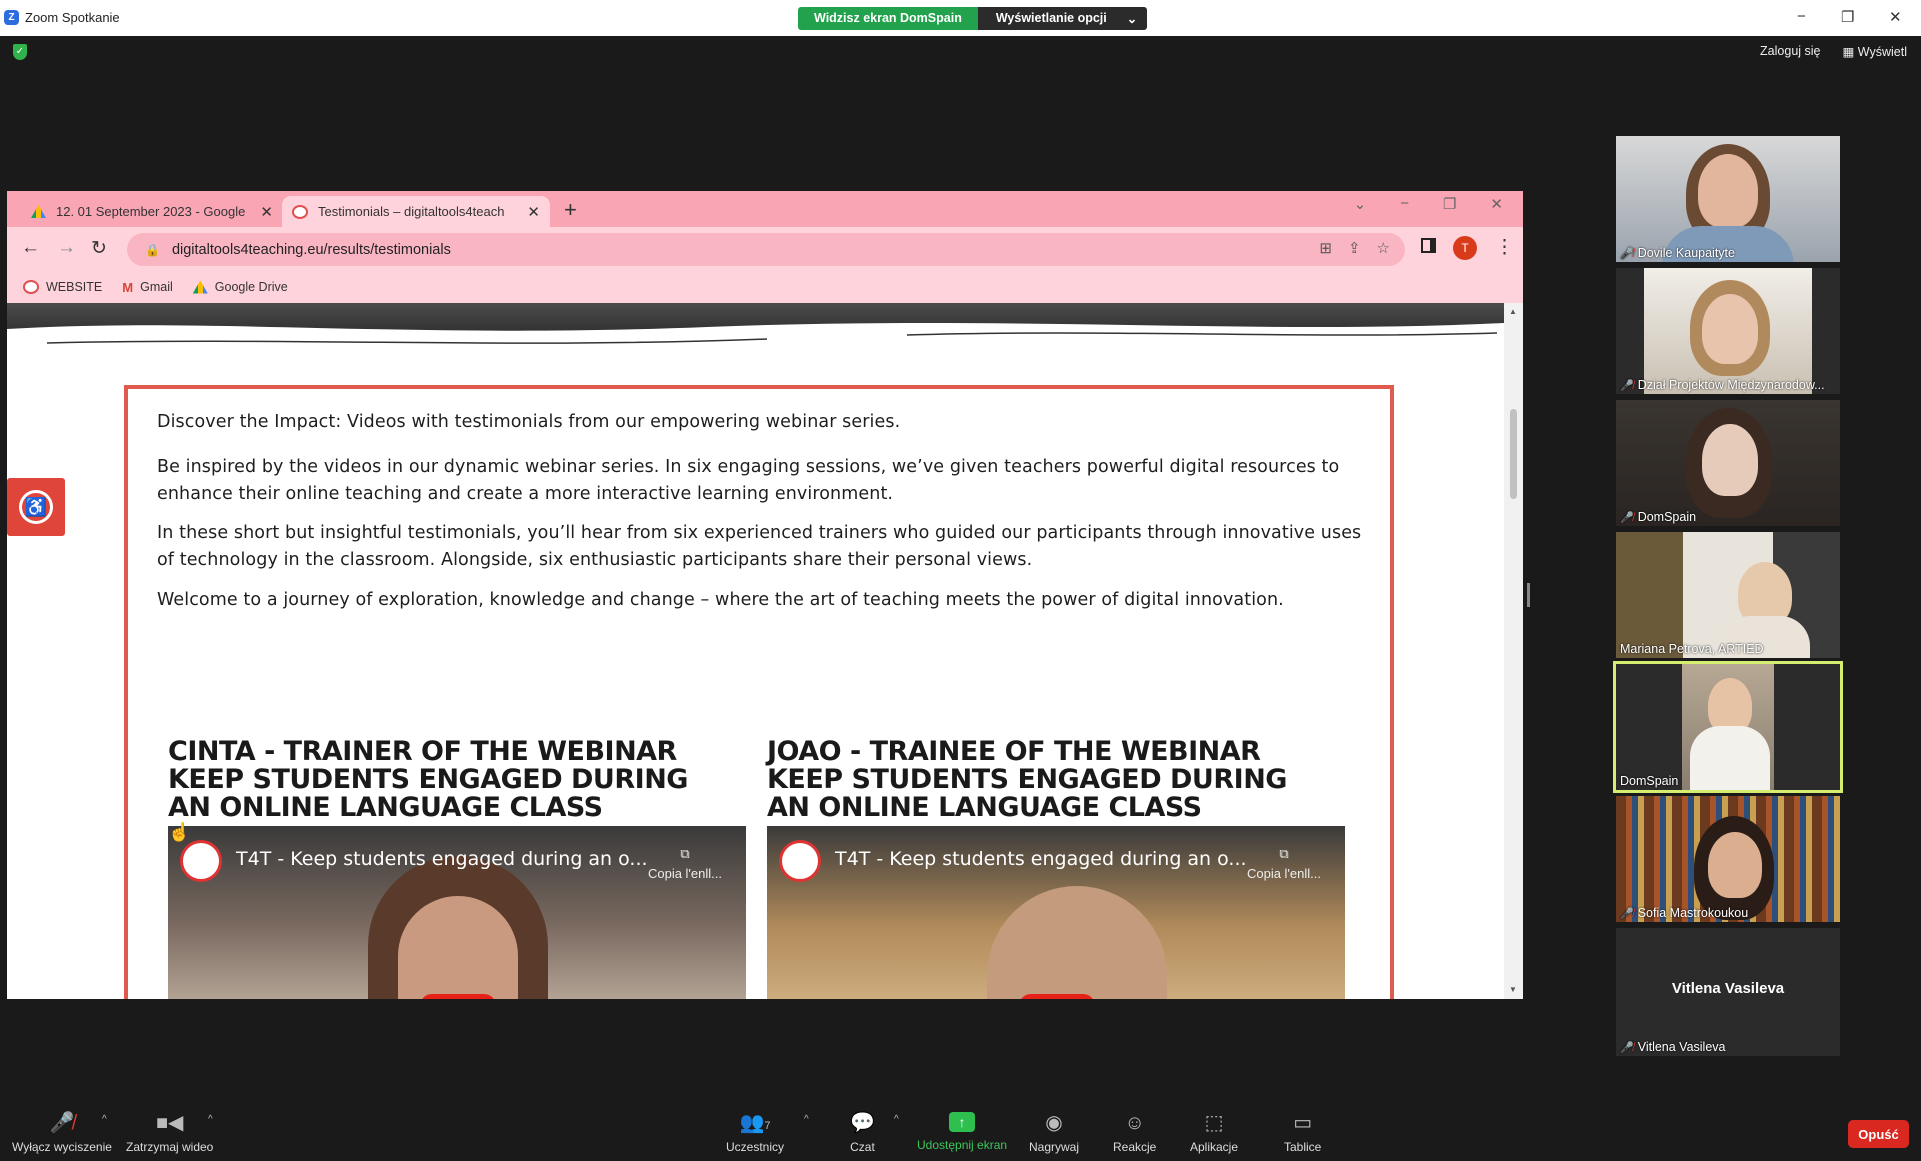  What do you see at coordinates (1728, 595) in the screenshot?
I see `participant-tile: Mariana Petrova, ARTIED` at bounding box center [1728, 595].